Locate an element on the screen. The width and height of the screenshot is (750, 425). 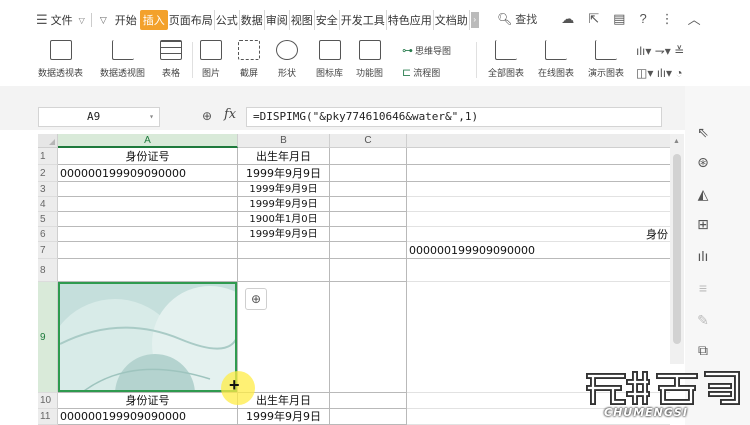
zoom-lookup-icon: ⊕ is located at coordinates (207, 116).